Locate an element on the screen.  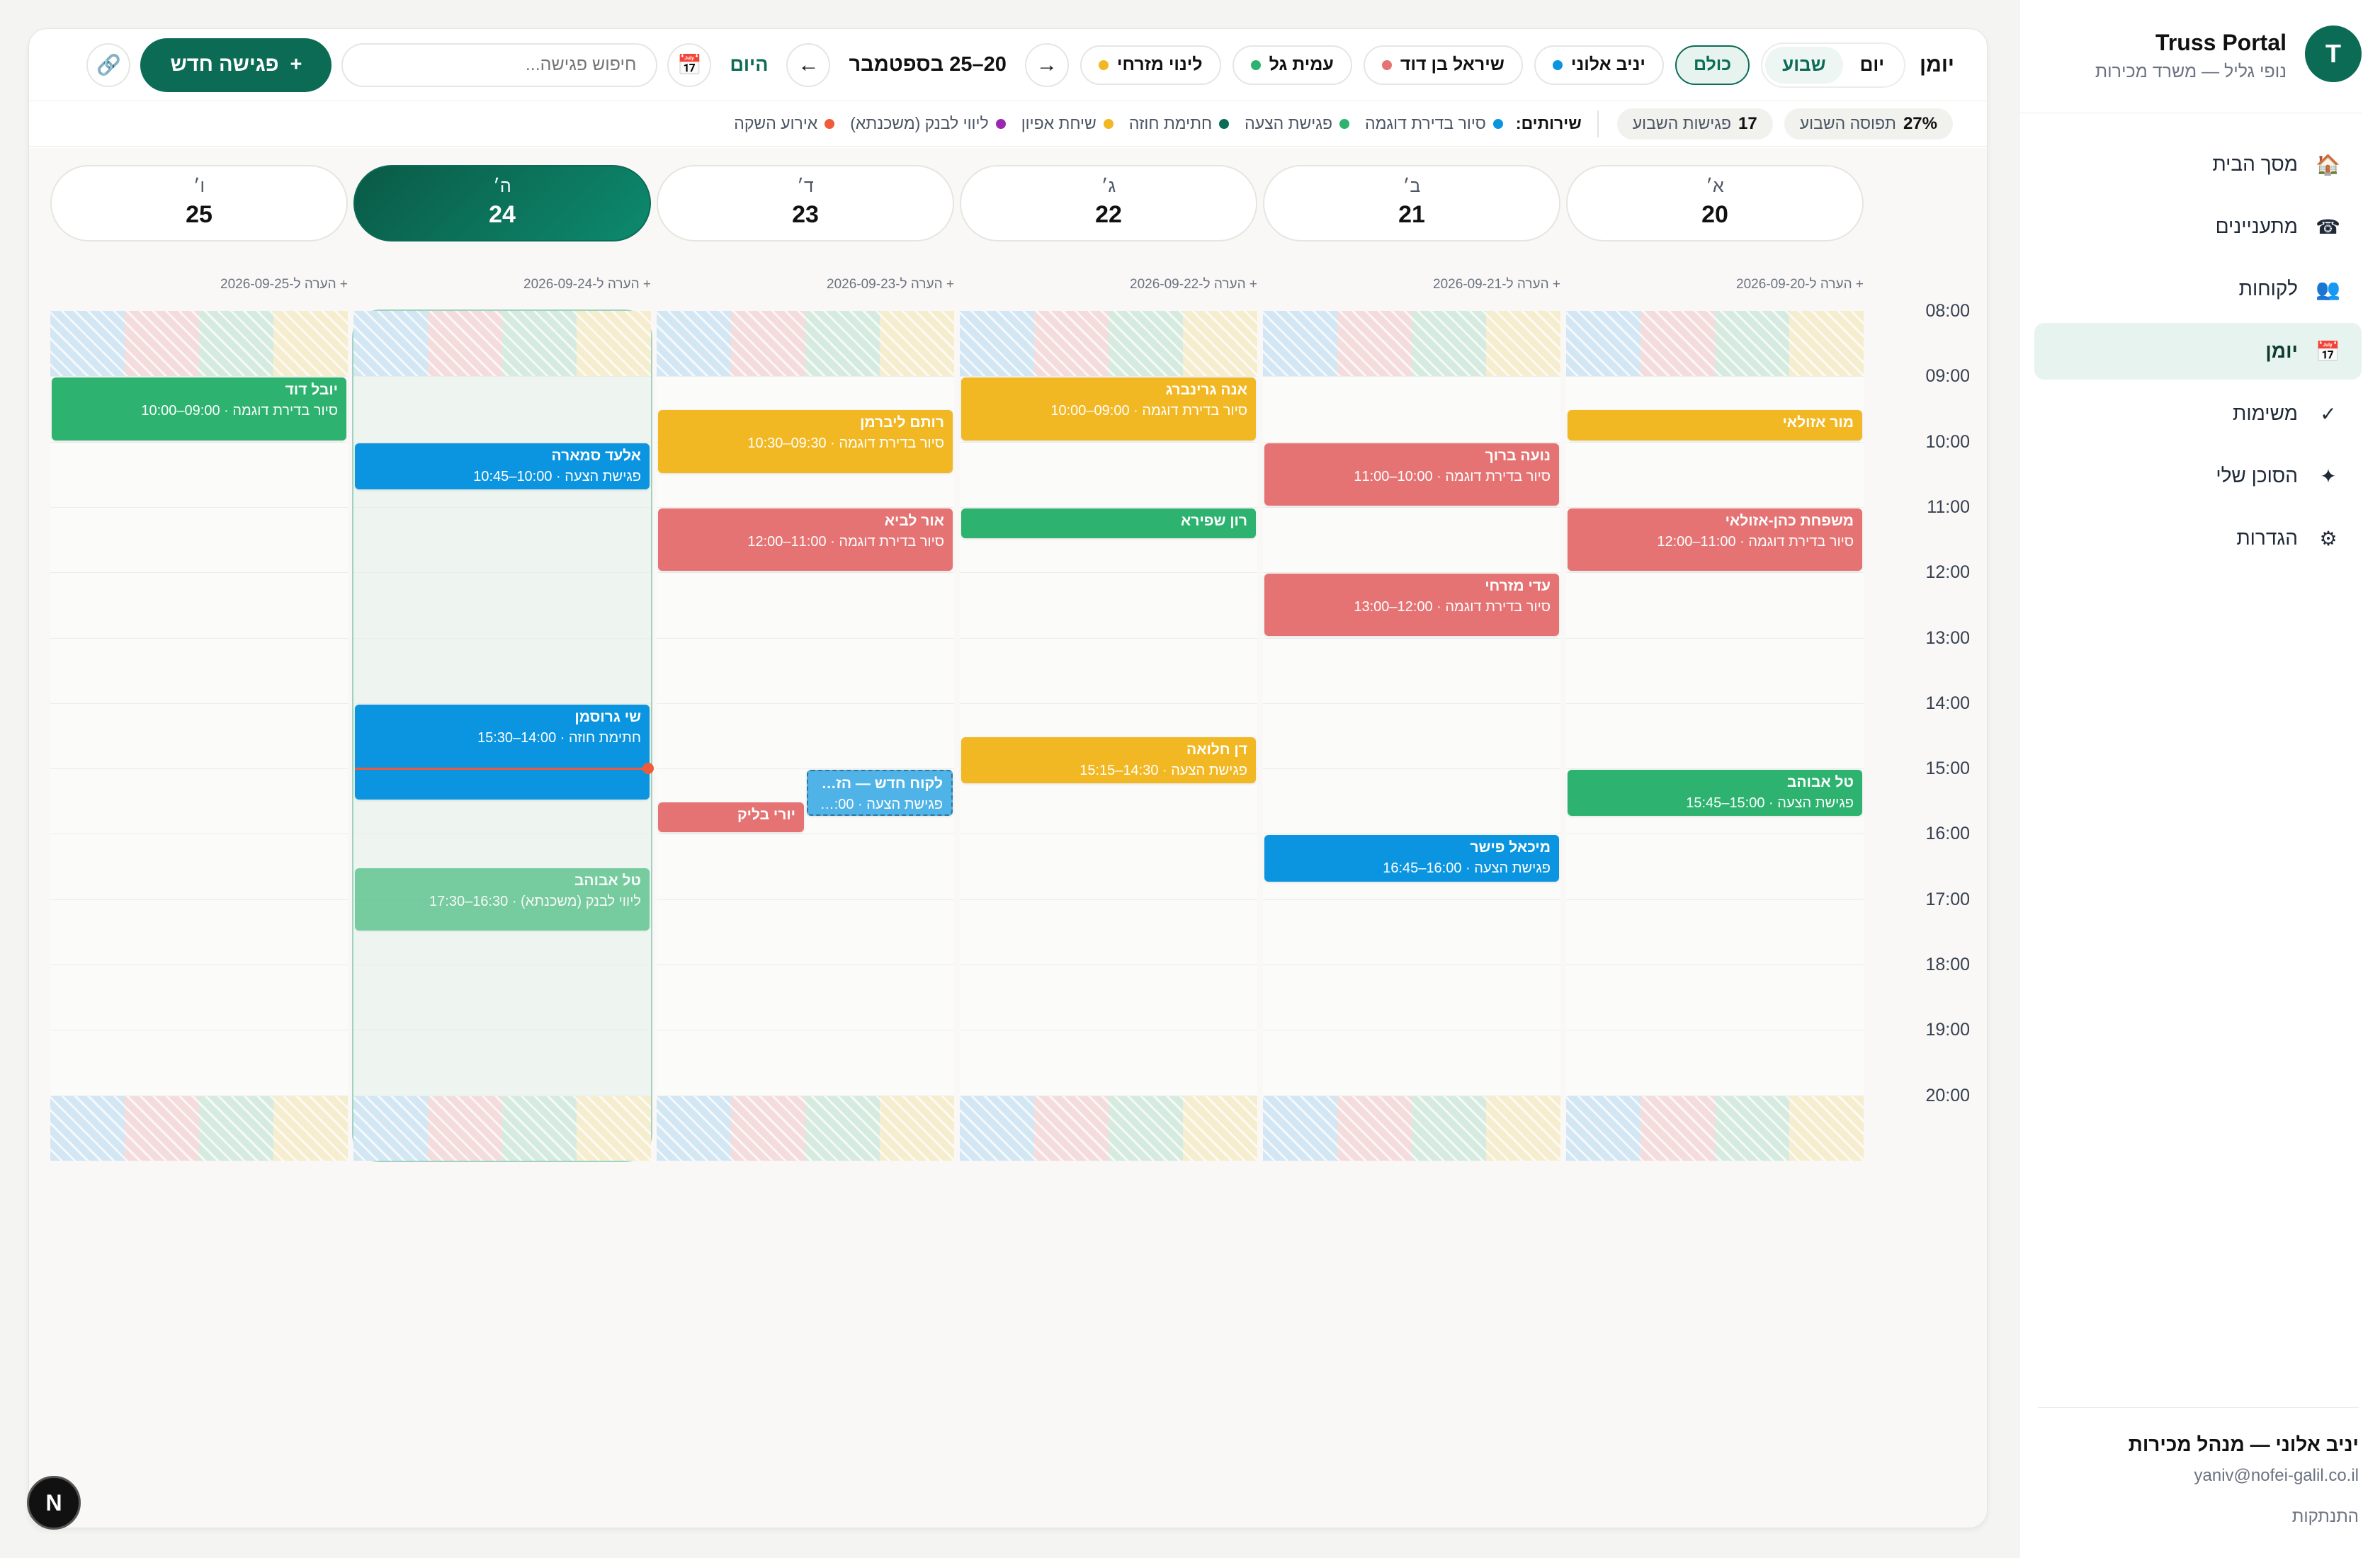
calendar-event: טל אבוהב פגישת הצעה · 15:00–15:45 is located at coordinates (1715, 793).